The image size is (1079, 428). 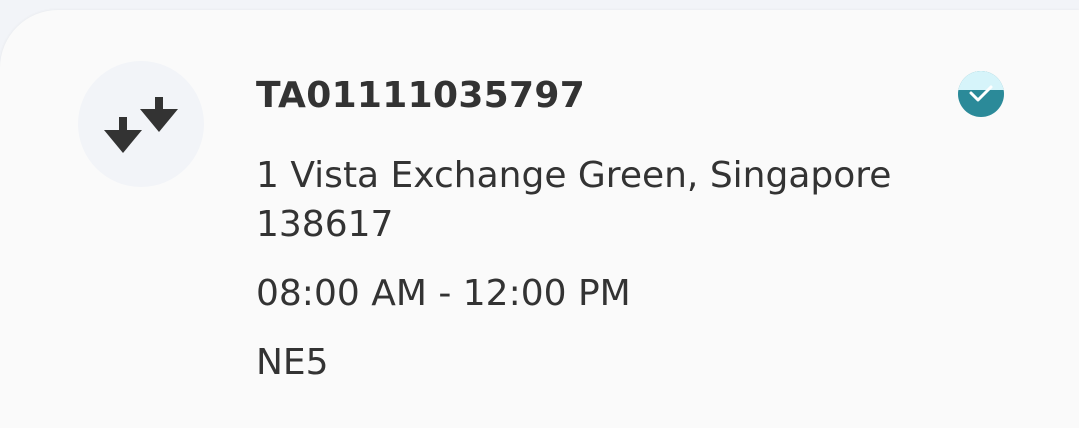 I want to click on delivery-address: 1 Vista Exchange Green, Singapore 138617, so click(x=574, y=200).